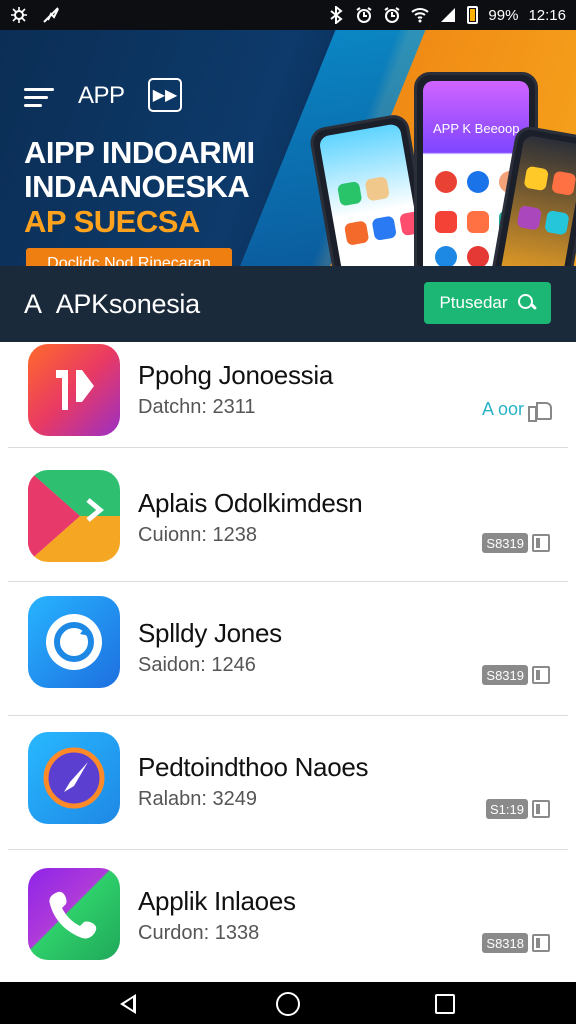 The height and width of the screenshot is (1024, 576). What do you see at coordinates (526, 303) in the screenshot?
I see `search-icon` at bounding box center [526, 303].